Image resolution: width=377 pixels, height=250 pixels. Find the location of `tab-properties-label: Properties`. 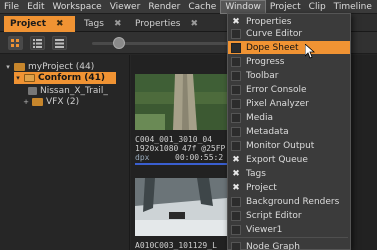

tab-properties-label: Properties is located at coordinates (158, 24).